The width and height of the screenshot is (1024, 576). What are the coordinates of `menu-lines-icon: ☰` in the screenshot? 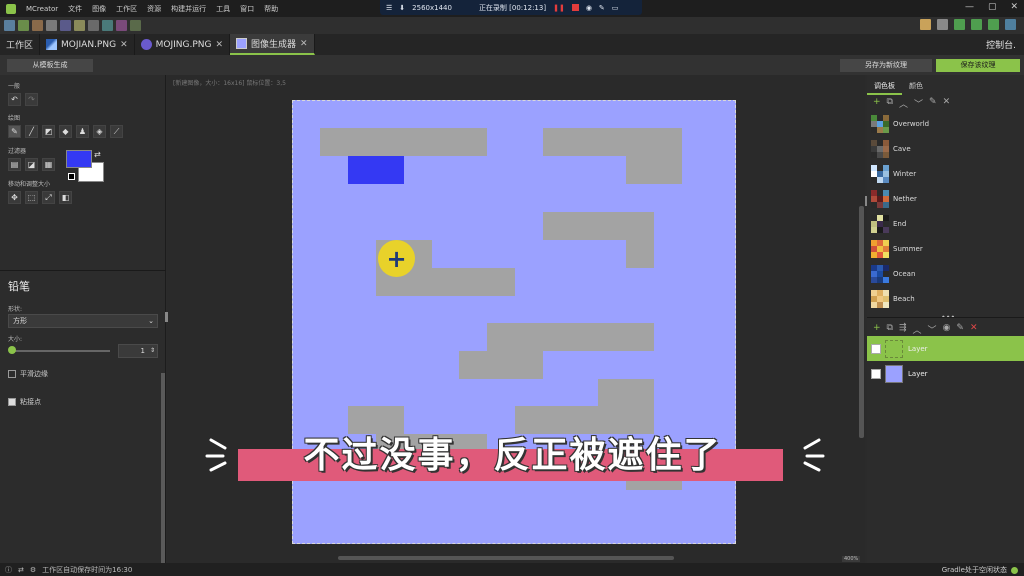 It's located at (389, 8).